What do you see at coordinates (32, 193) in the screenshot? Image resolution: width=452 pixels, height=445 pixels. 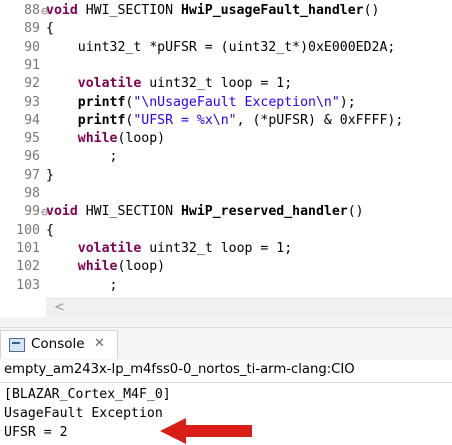 I see `line-number: 98` at bounding box center [32, 193].